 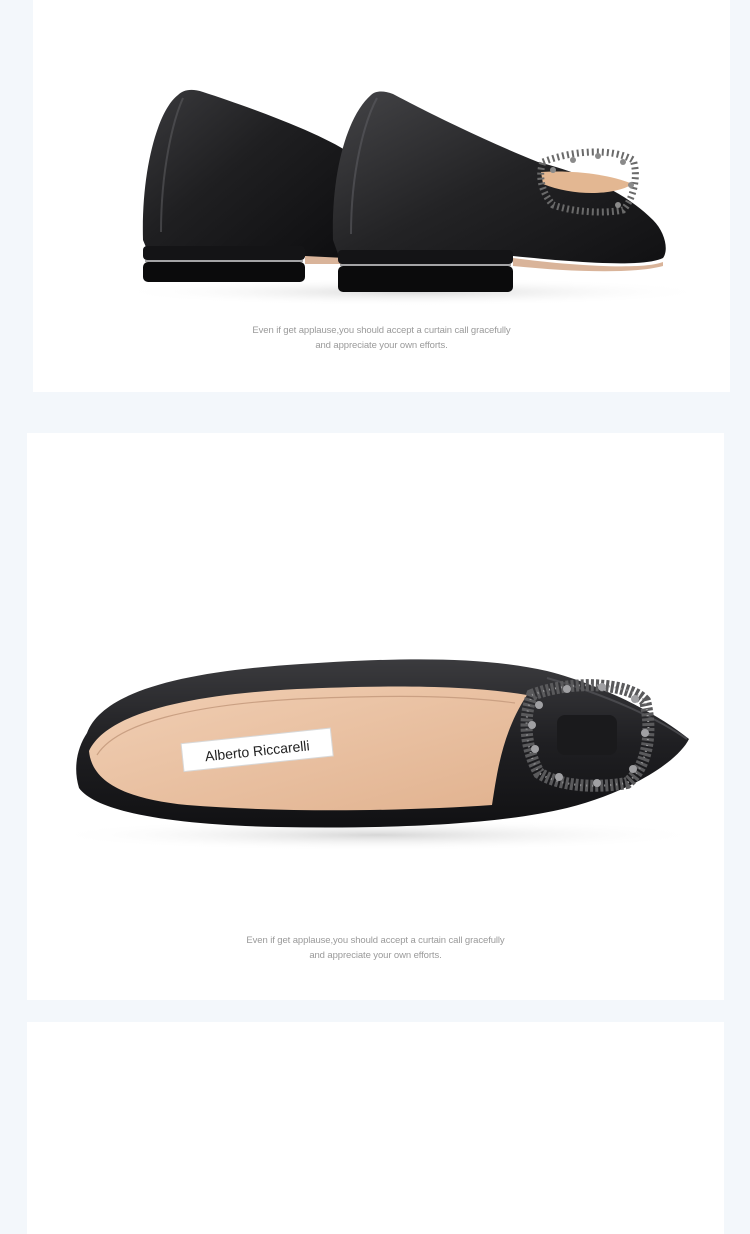 What do you see at coordinates (243, 185) in the screenshot?
I see `left-shoe-rear` at bounding box center [243, 185].